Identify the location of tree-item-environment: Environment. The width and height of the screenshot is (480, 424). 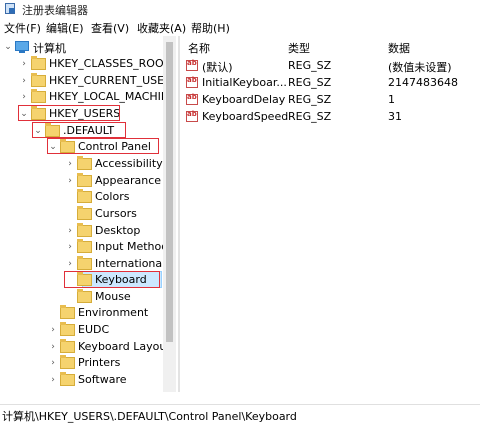
(106, 313).